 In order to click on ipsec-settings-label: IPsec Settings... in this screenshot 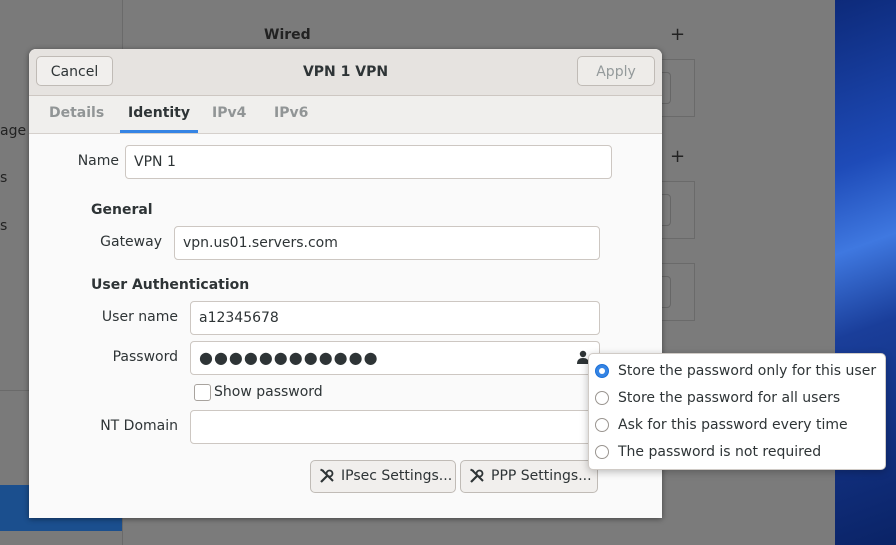, I will do `click(397, 476)`.